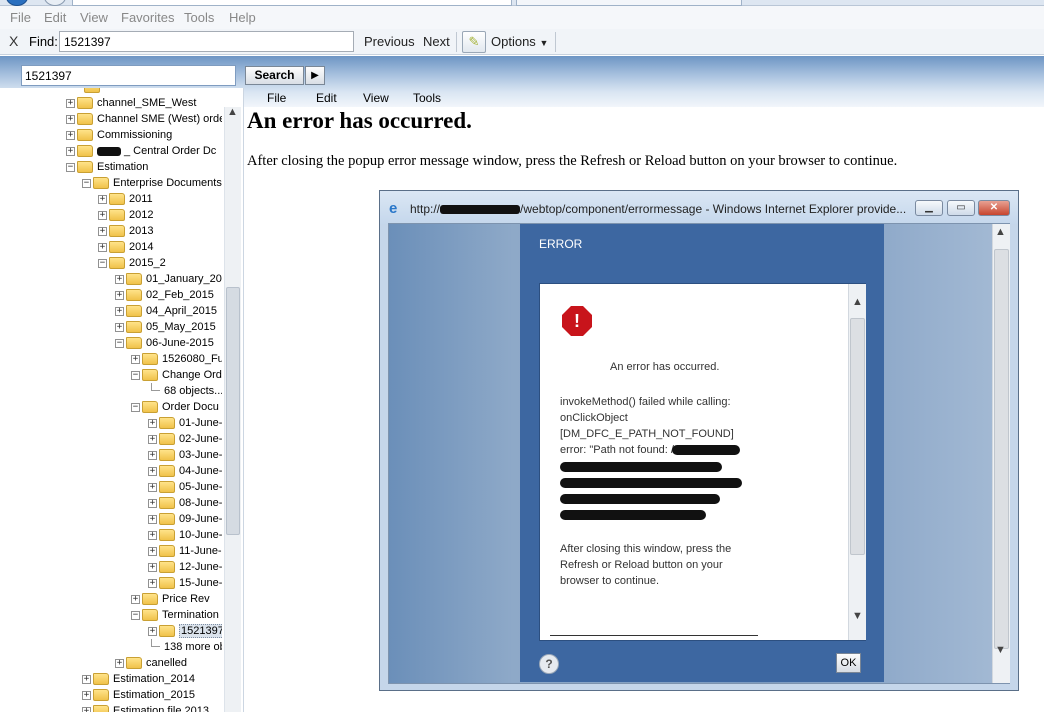  What do you see at coordinates (326, 98) in the screenshot?
I see `webtop-menu-edit: Edit` at bounding box center [326, 98].